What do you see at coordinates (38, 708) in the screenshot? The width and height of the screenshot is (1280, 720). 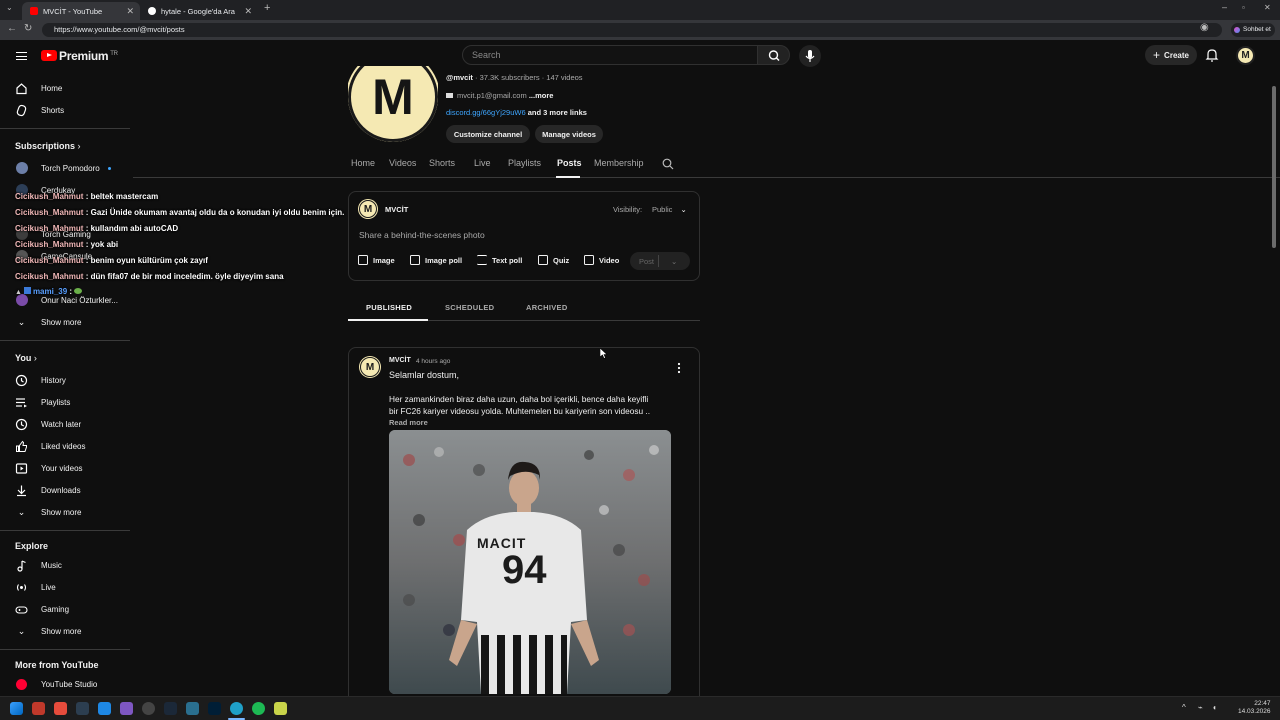 I see `filezilla-icon` at bounding box center [38, 708].